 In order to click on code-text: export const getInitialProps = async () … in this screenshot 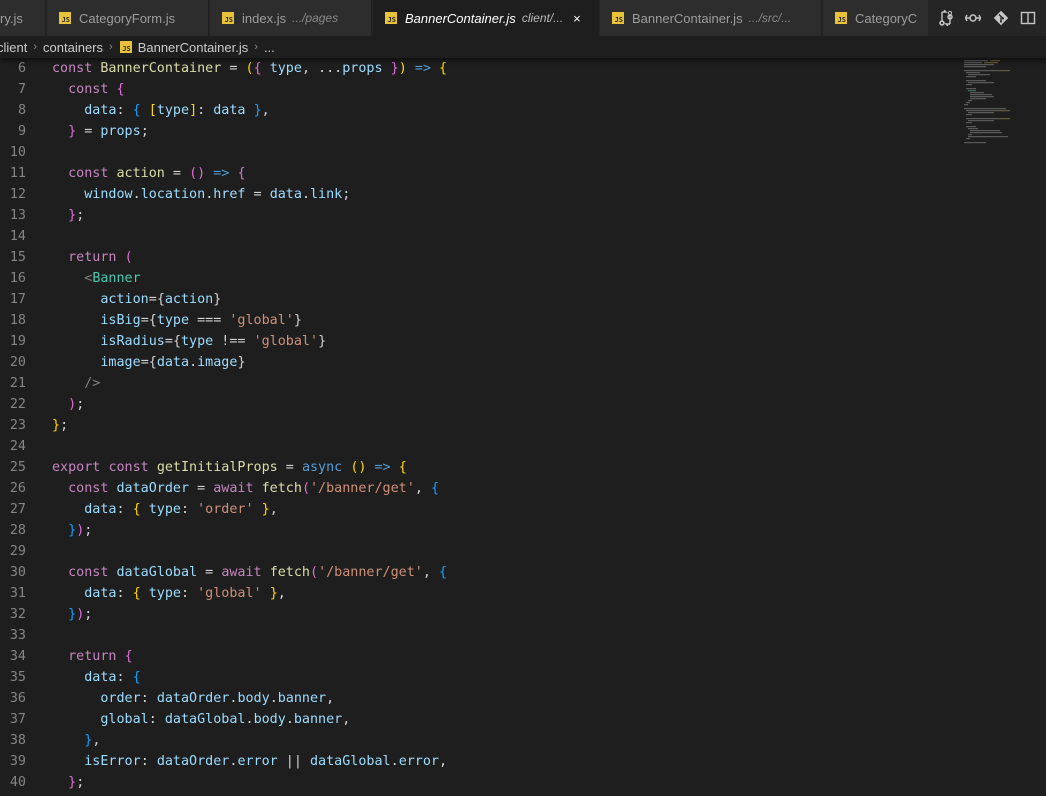, I will do `click(229, 467)`.